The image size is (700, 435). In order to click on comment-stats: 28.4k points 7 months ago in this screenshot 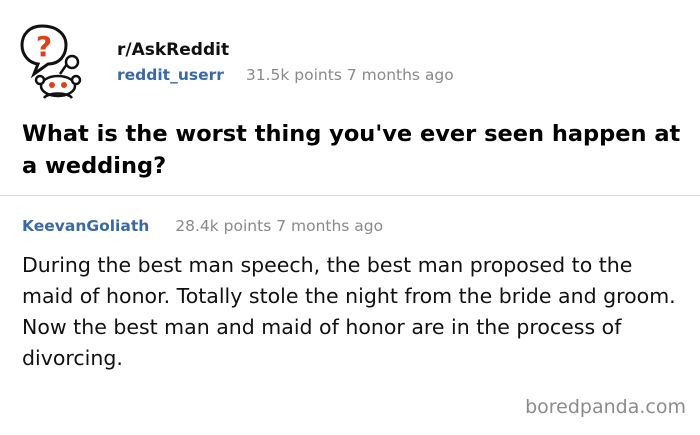, I will do `click(279, 226)`.